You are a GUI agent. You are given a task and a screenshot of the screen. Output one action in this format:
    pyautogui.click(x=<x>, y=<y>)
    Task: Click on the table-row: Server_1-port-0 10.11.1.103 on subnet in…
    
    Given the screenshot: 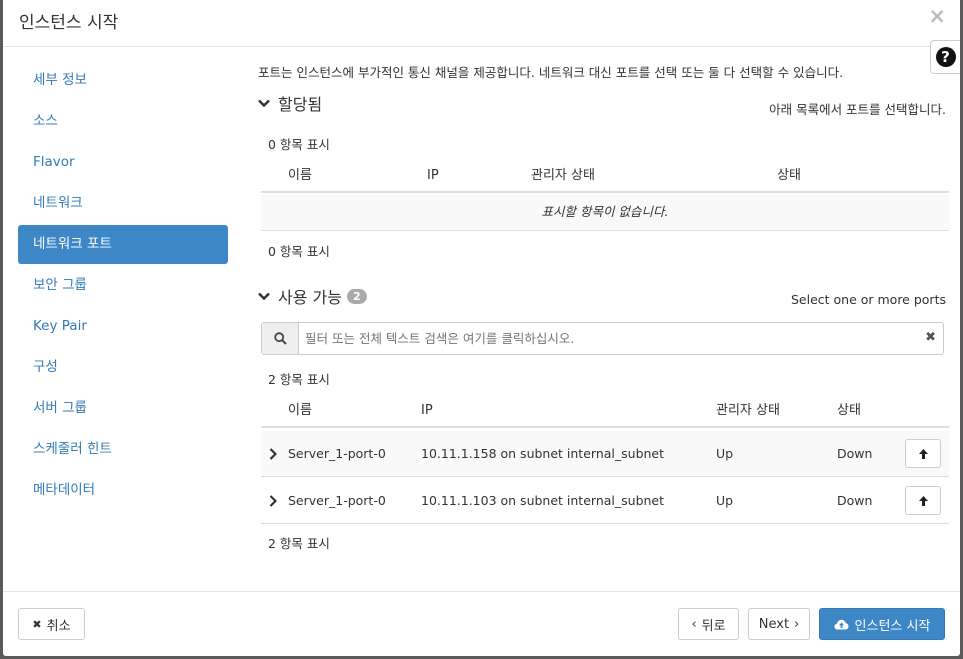 What is the action you would take?
    pyautogui.click(x=605, y=501)
    